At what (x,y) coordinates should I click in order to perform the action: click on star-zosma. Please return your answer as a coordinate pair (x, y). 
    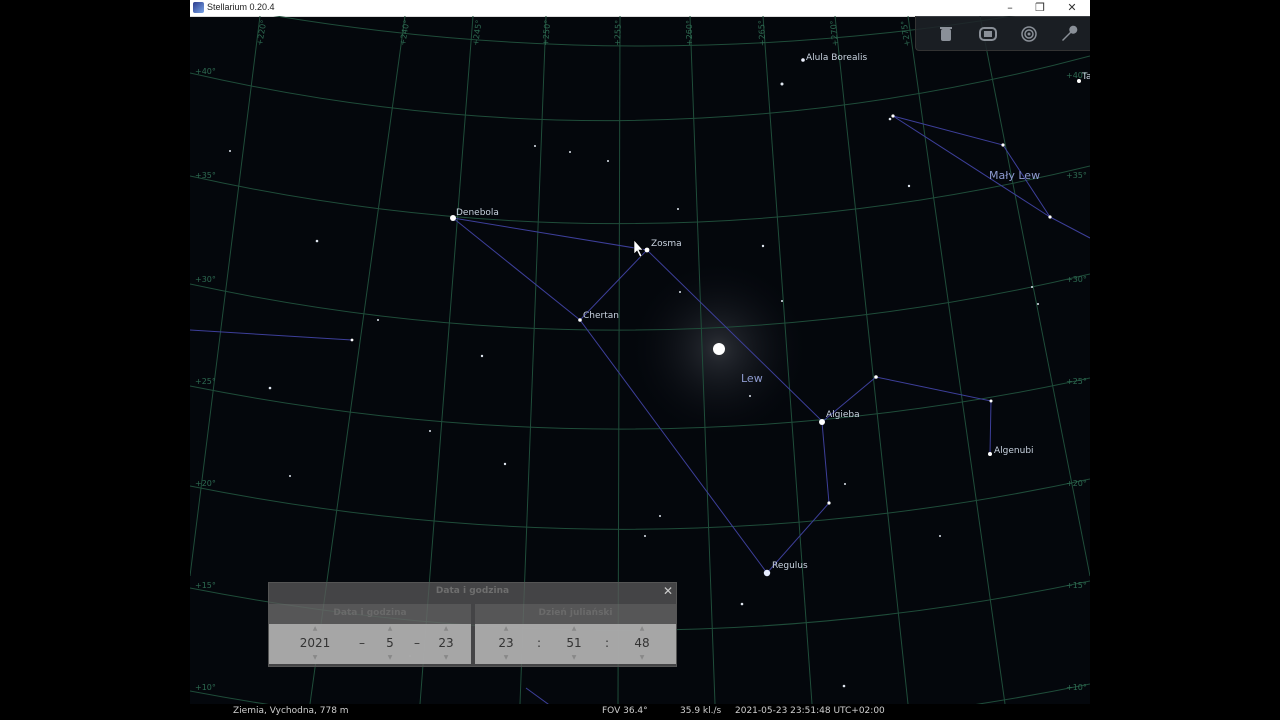
    Looking at the image, I should click on (647, 250).